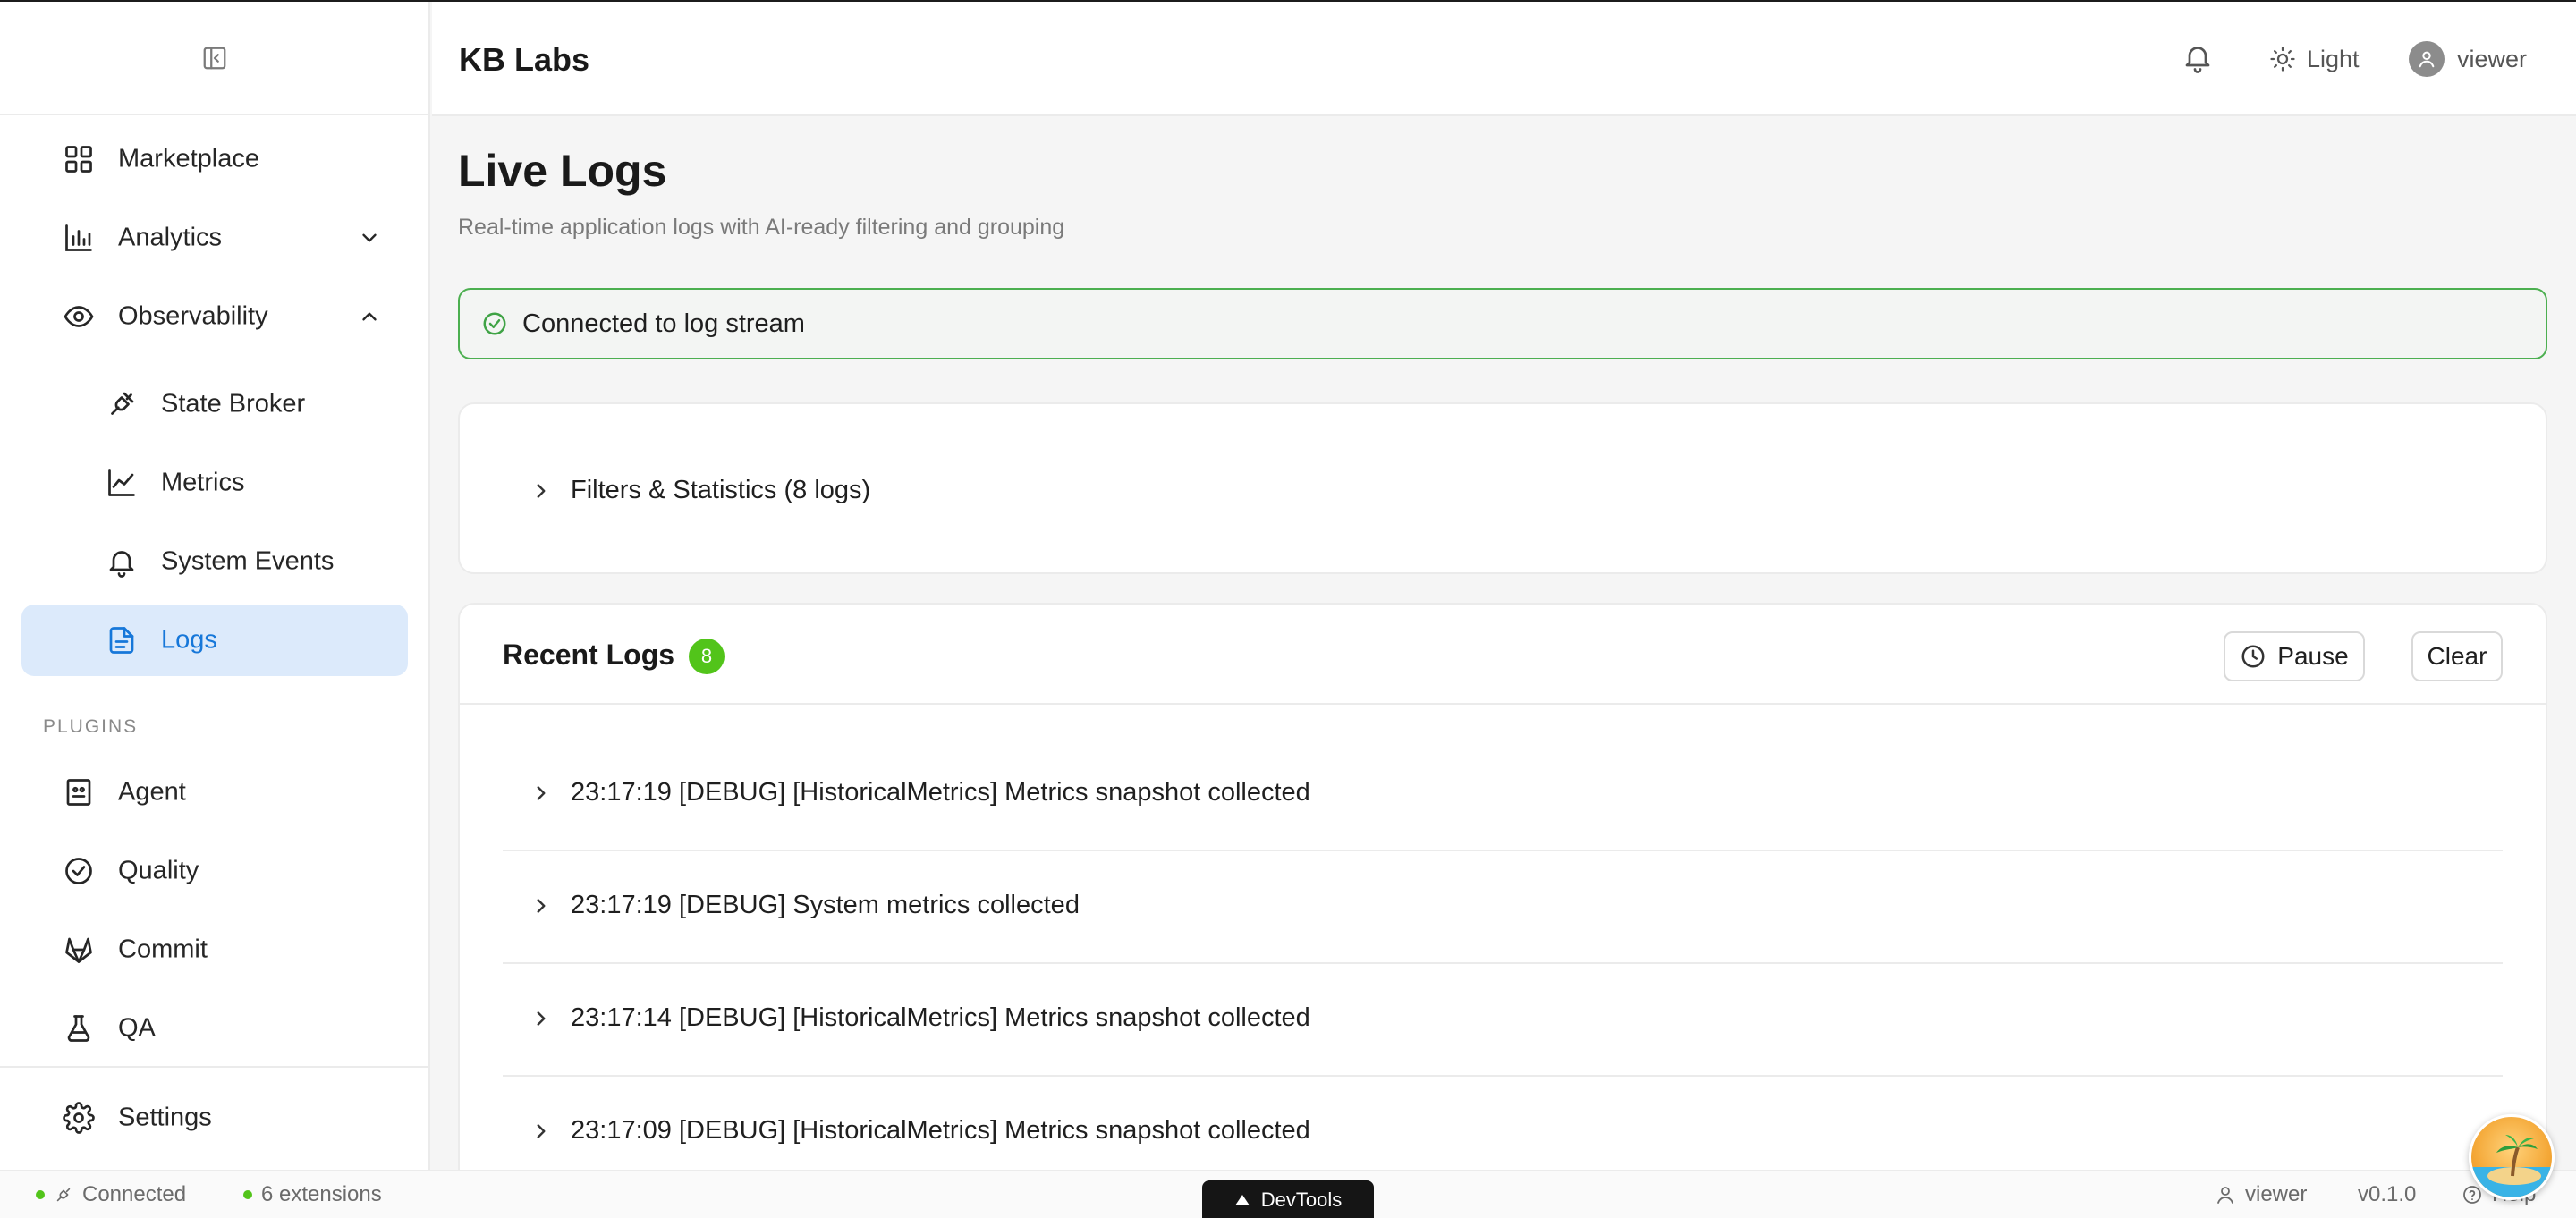  I want to click on footer-user-label: viewer, so click(2276, 1194).